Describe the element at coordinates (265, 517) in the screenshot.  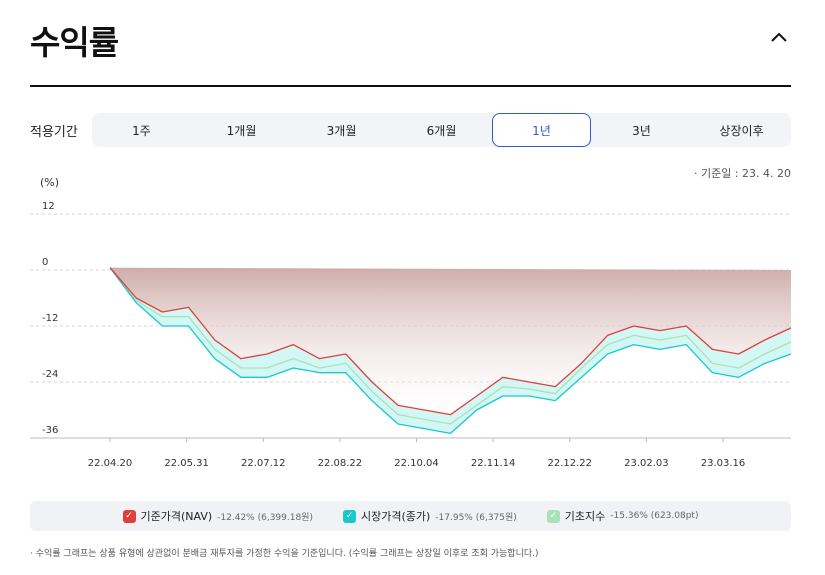
I see `legend-value: -12.42% (6,399.18원)` at that location.